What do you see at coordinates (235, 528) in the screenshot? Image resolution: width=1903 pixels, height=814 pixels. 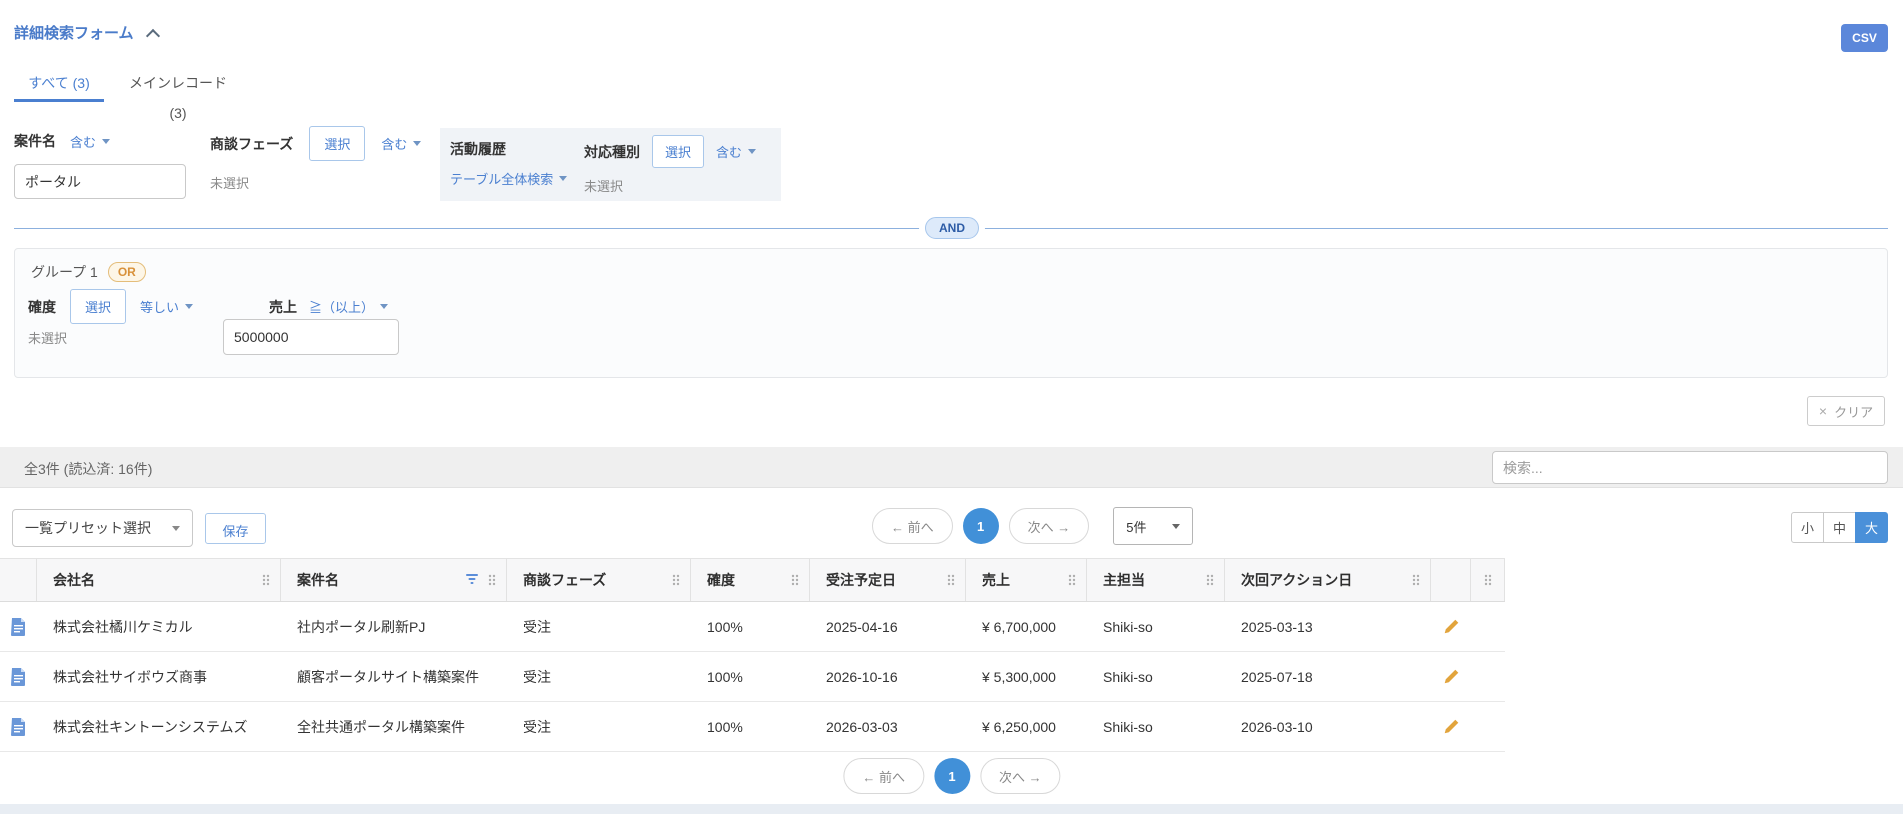 I see `save-button: 保存` at bounding box center [235, 528].